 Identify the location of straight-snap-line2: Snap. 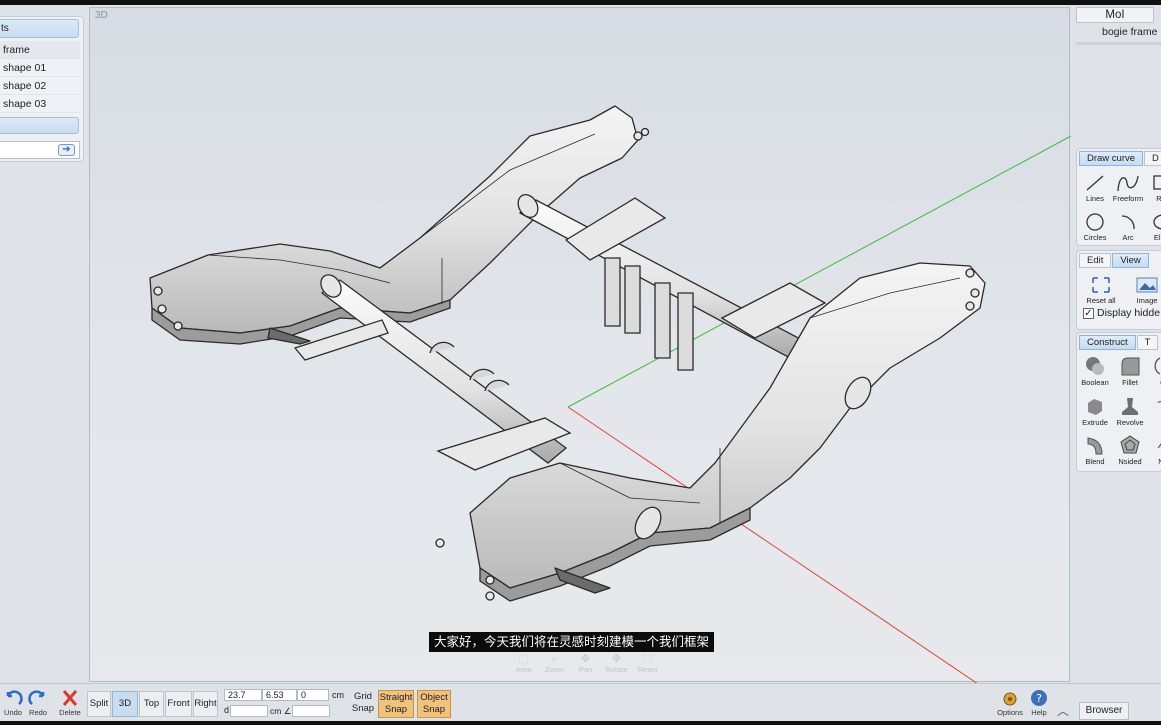
(396, 709).